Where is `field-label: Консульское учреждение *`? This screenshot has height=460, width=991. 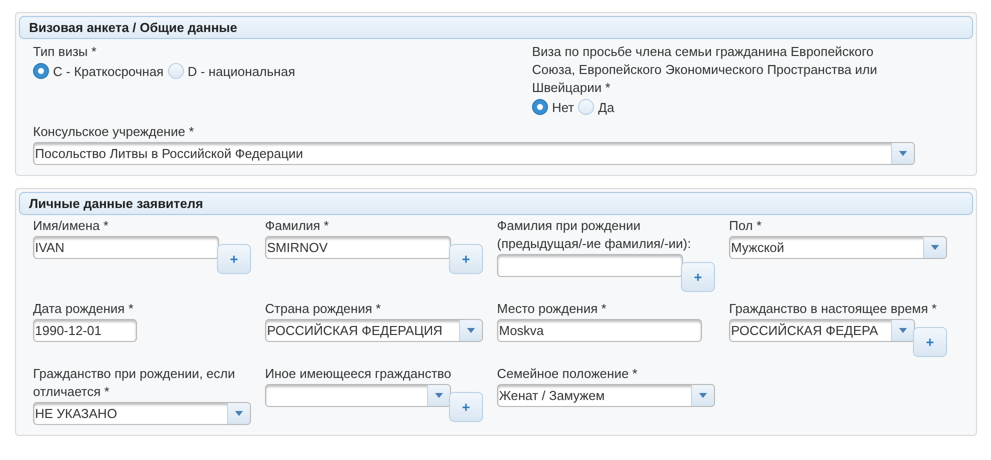 field-label: Консульское учреждение * is located at coordinates (113, 132).